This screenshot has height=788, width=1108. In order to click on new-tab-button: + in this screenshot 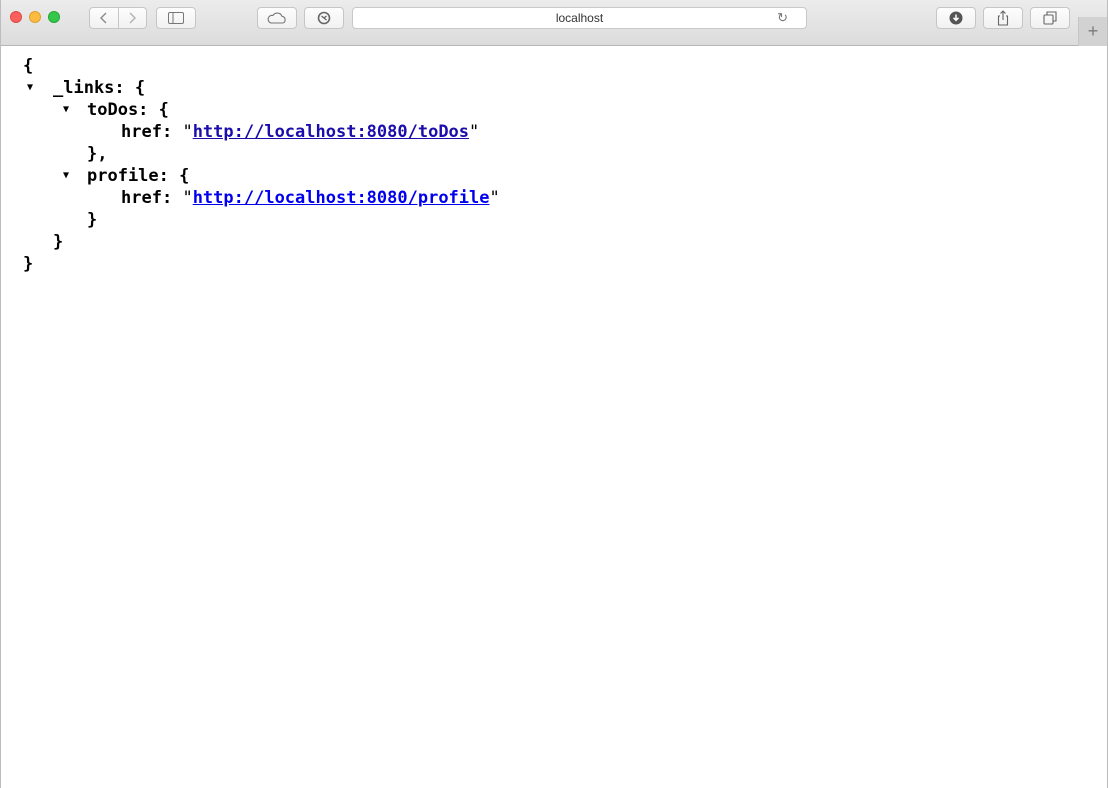, I will do `click(1092, 31)`.